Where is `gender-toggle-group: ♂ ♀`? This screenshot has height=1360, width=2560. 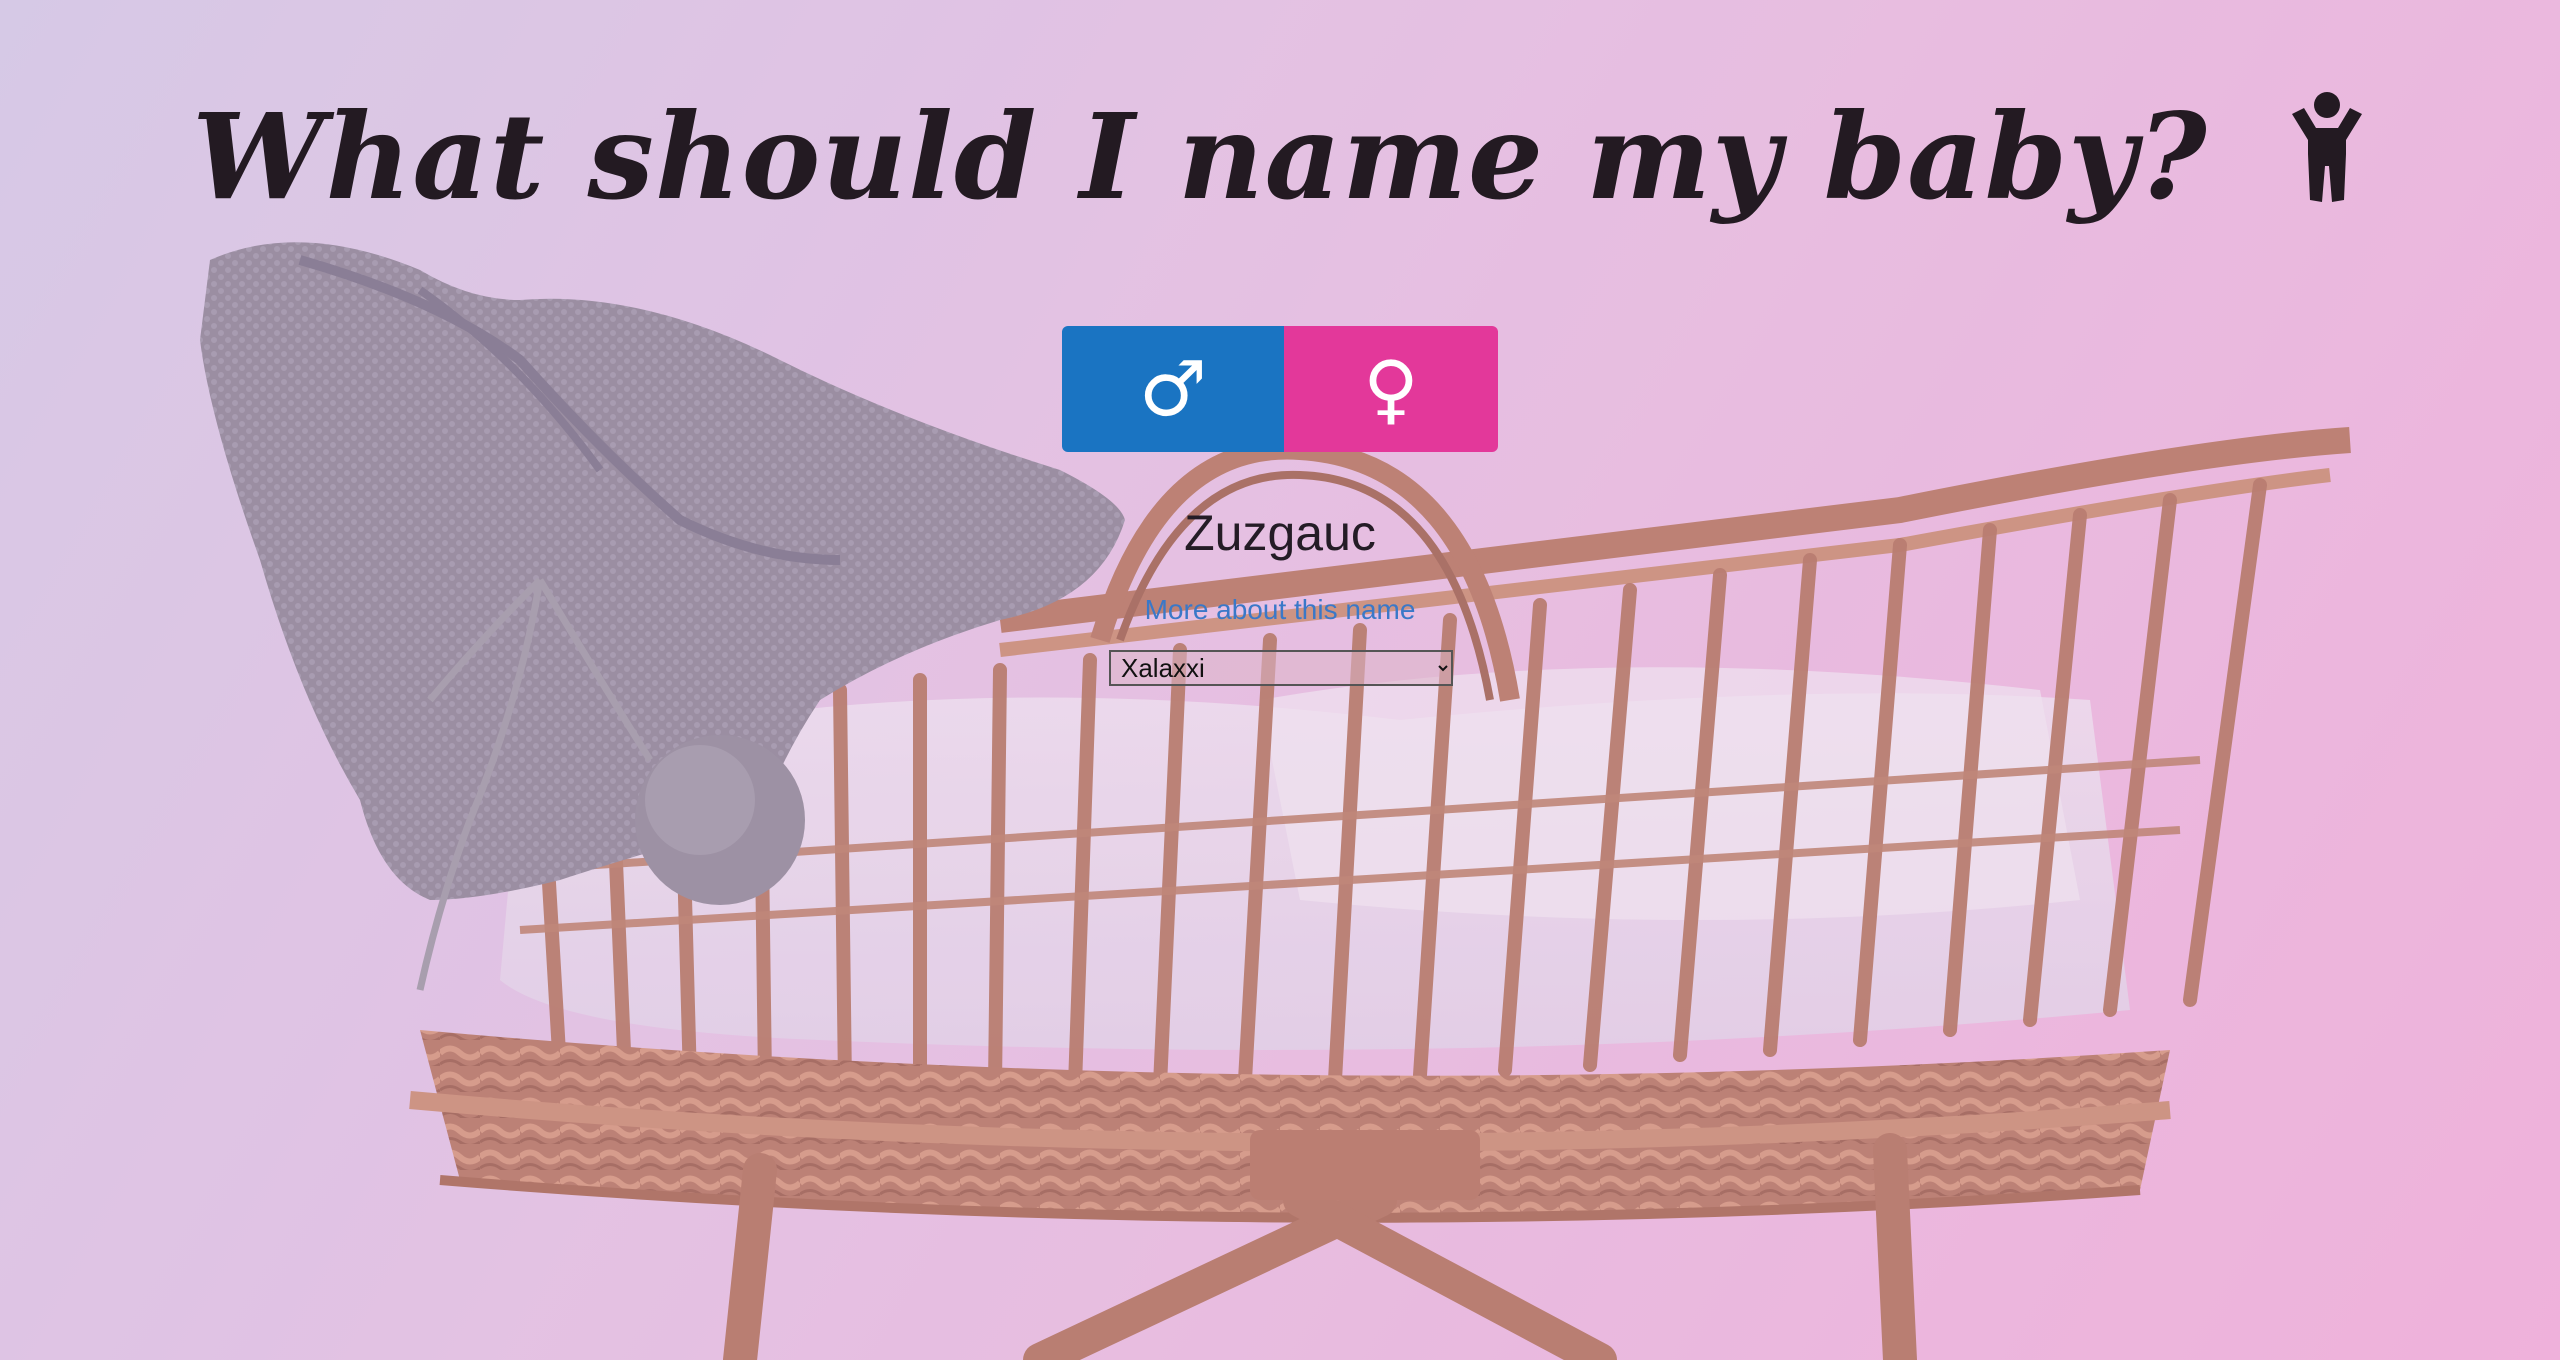 gender-toggle-group: ♂ ♀ is located at coordinates (1280, 389).